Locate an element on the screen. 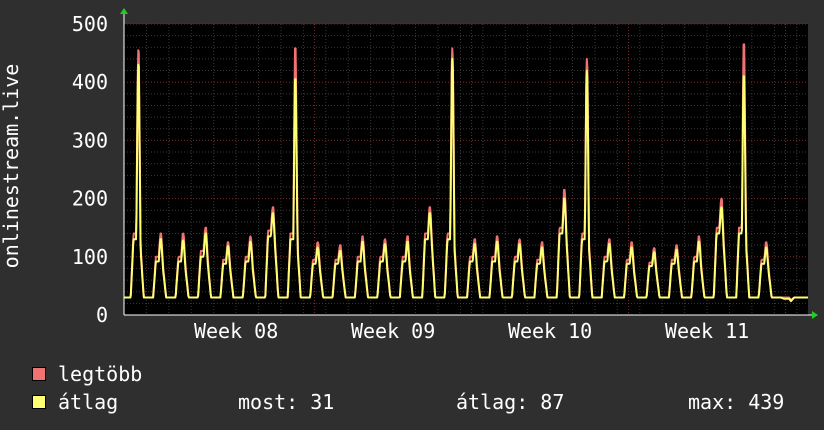  y-tick-label: 500 is located at coordinates (90, 24).